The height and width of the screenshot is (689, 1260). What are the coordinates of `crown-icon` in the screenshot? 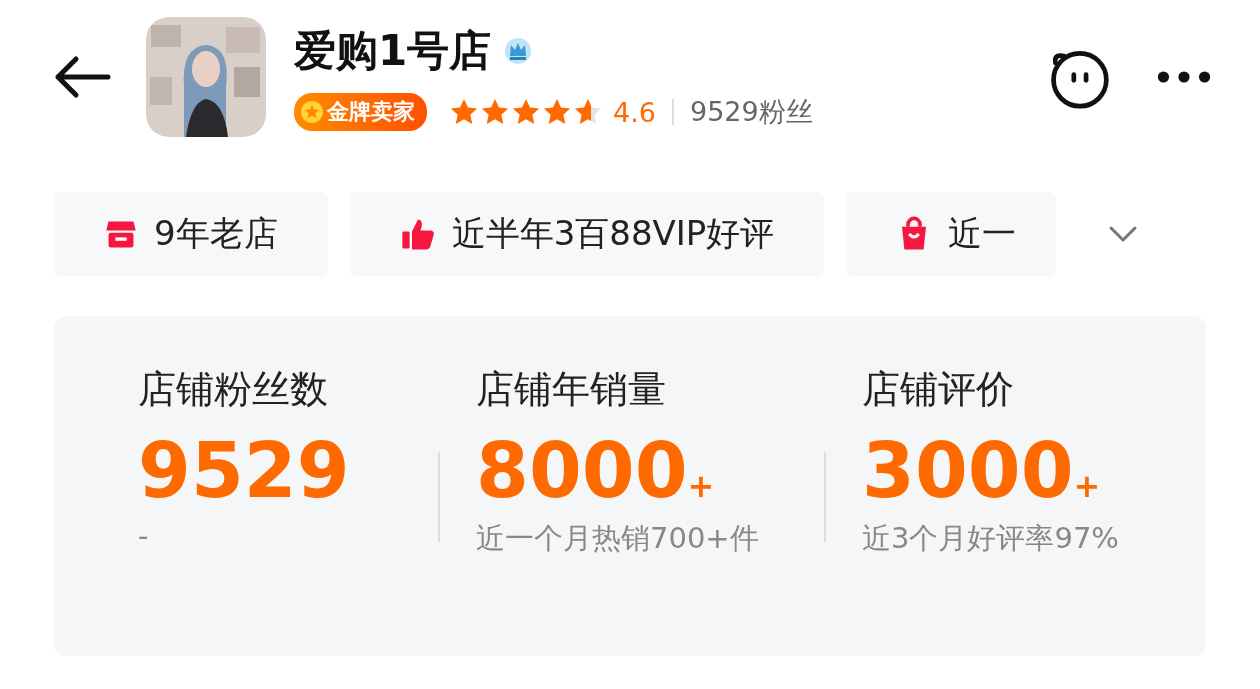 It's located at (518, 51).